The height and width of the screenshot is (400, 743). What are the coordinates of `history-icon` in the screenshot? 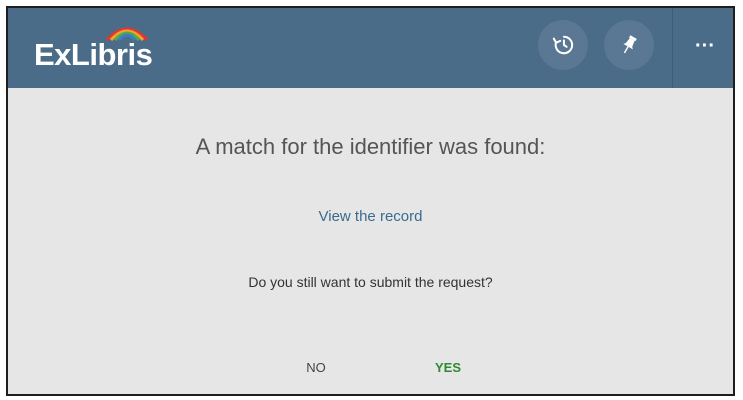 It's located at (563, 45).